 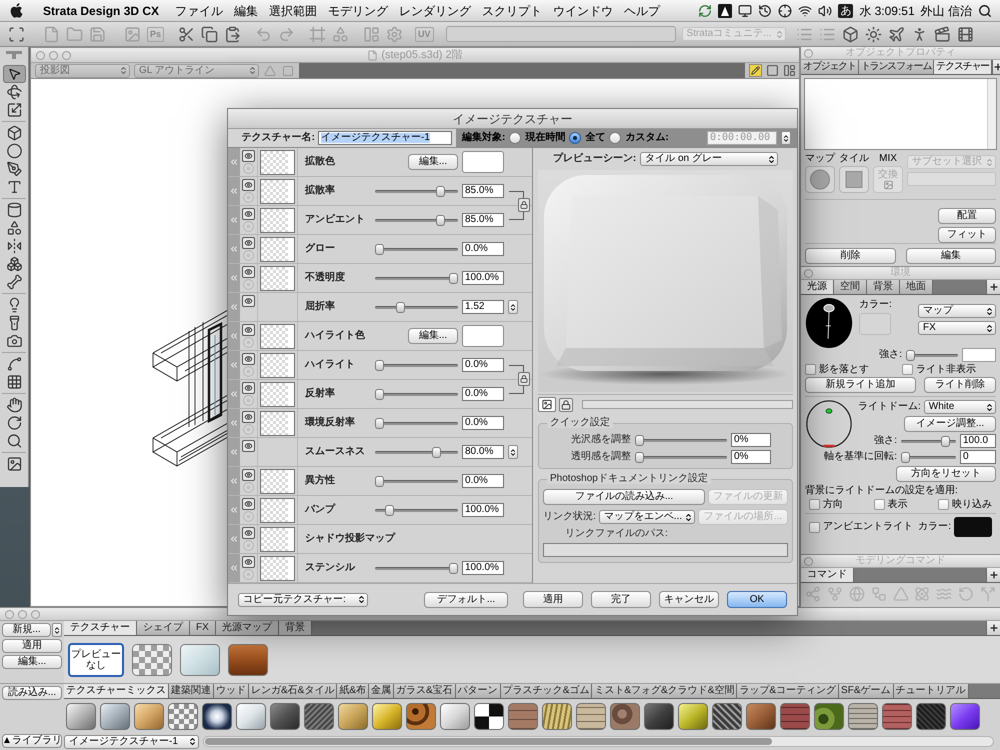 What do you see at coordinates (358, 10) in the screenshot?
I see `menu-item: モデリング` at bounding box center [358, 10].